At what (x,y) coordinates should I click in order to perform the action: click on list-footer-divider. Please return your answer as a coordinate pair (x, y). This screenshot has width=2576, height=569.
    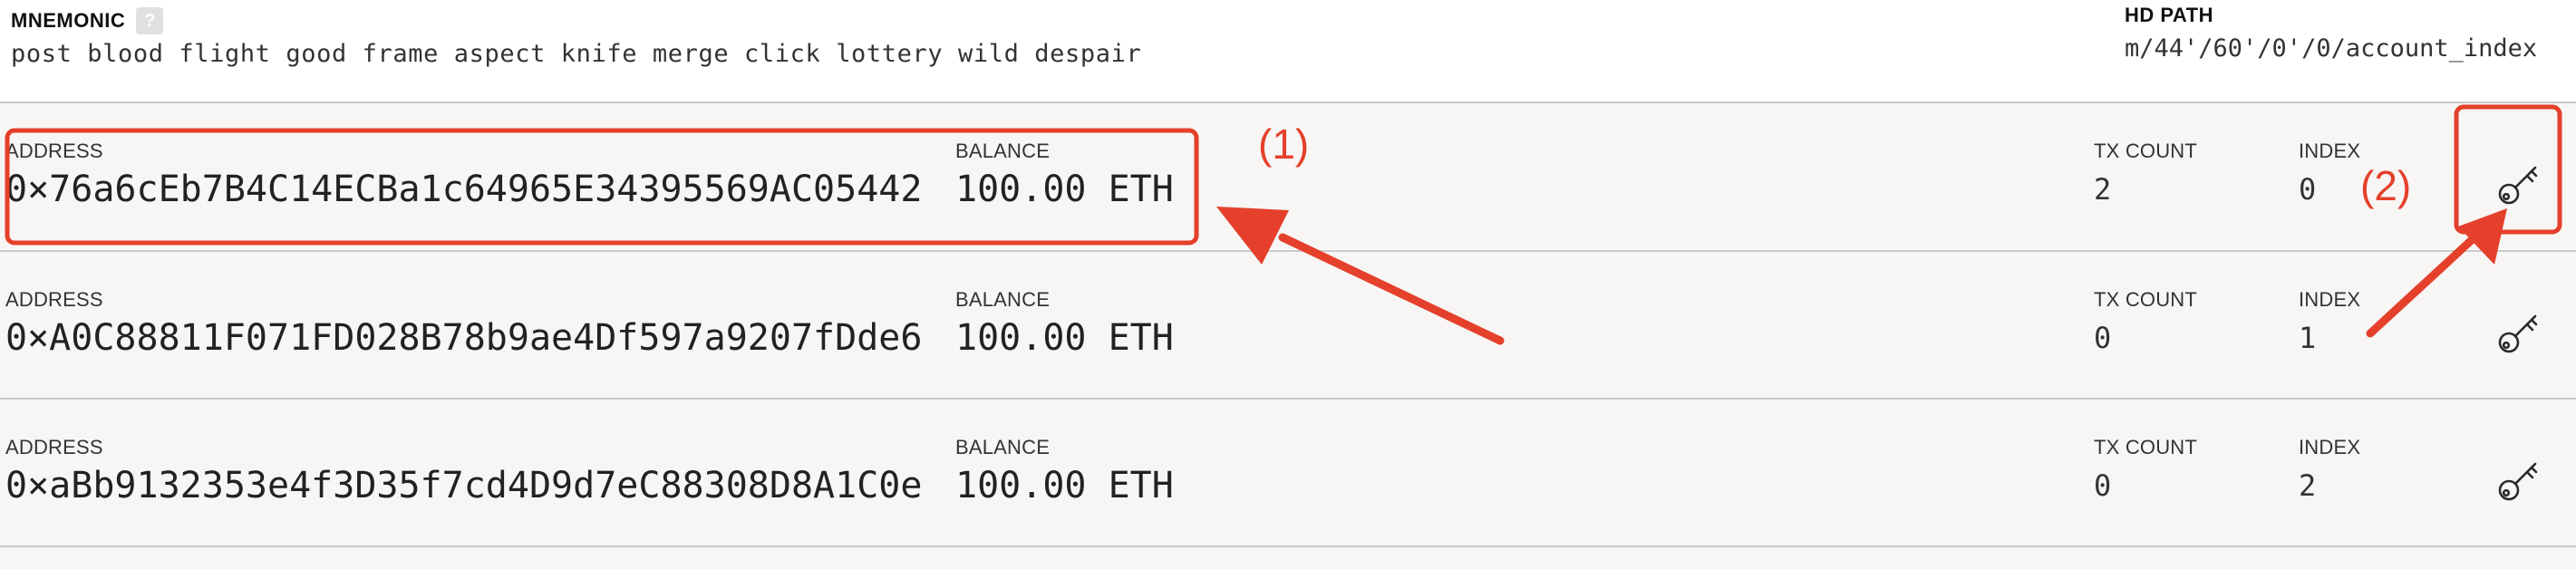
    Looking at the image, I should click on (1288, 557).